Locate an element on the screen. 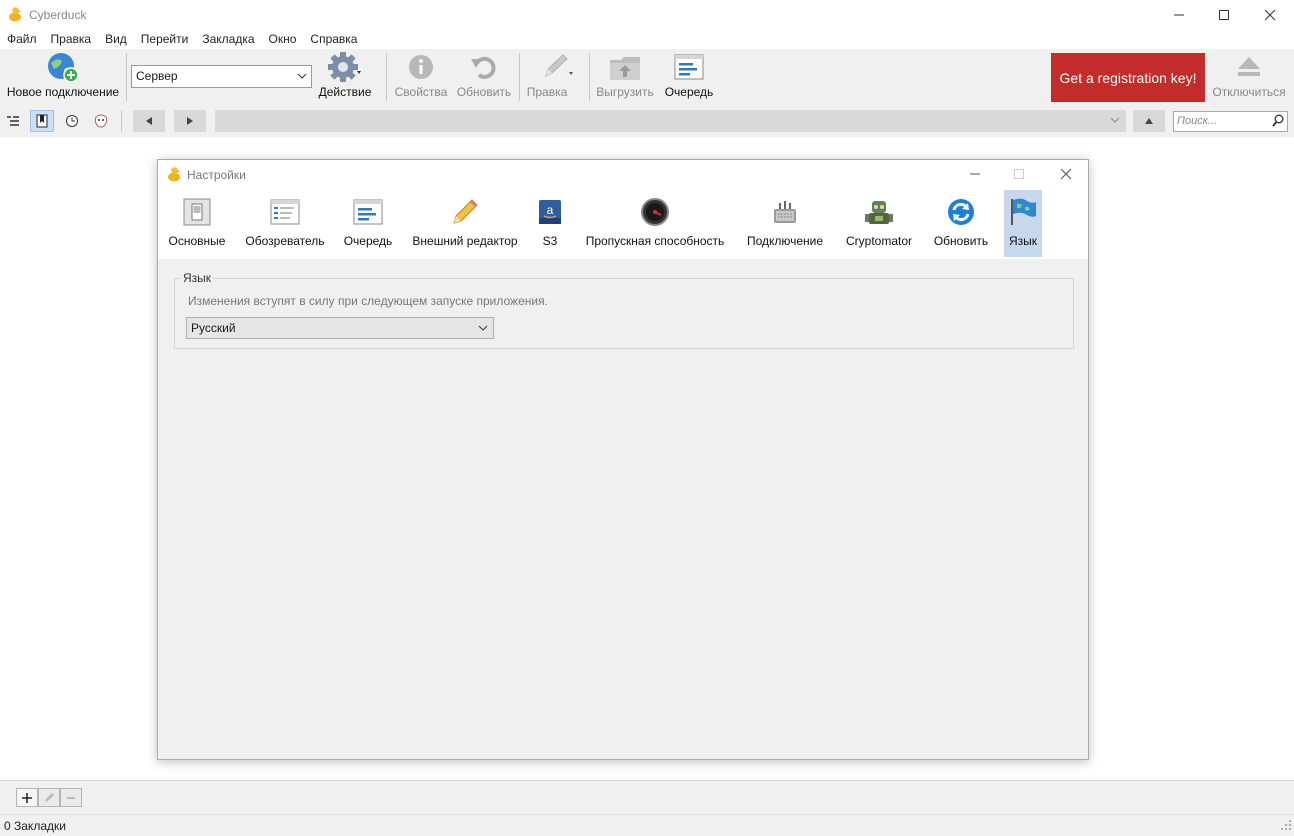 This screenshot has height=836, width=1294. menu-edit: Правка is located at coordinates (71, 39).